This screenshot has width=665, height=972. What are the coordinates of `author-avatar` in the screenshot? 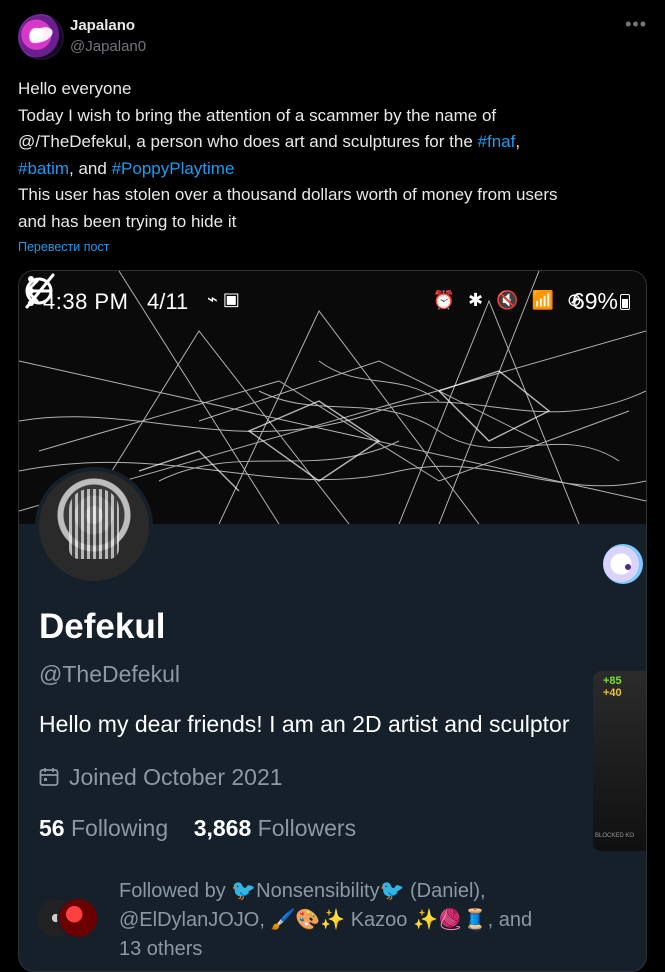 It's located at (41, 37).